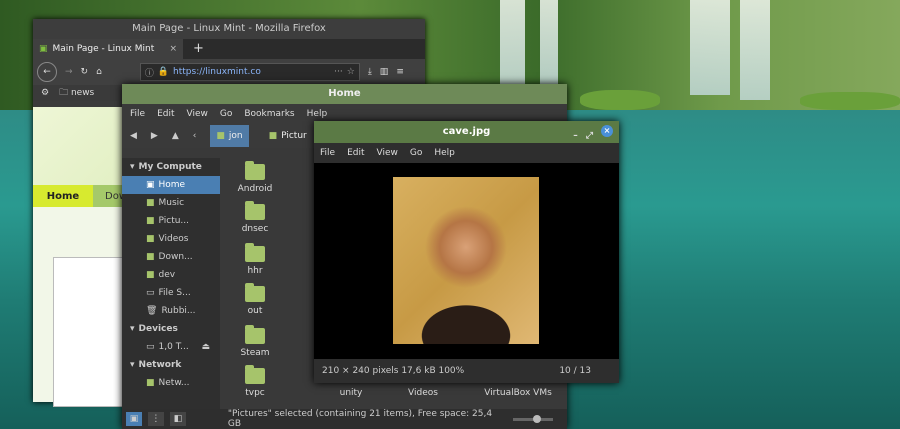 This screenshot has height=429, width=900. Describe the element at coordinates (158, 329) in the screenshot. I see `section-label: Devices` at that location.